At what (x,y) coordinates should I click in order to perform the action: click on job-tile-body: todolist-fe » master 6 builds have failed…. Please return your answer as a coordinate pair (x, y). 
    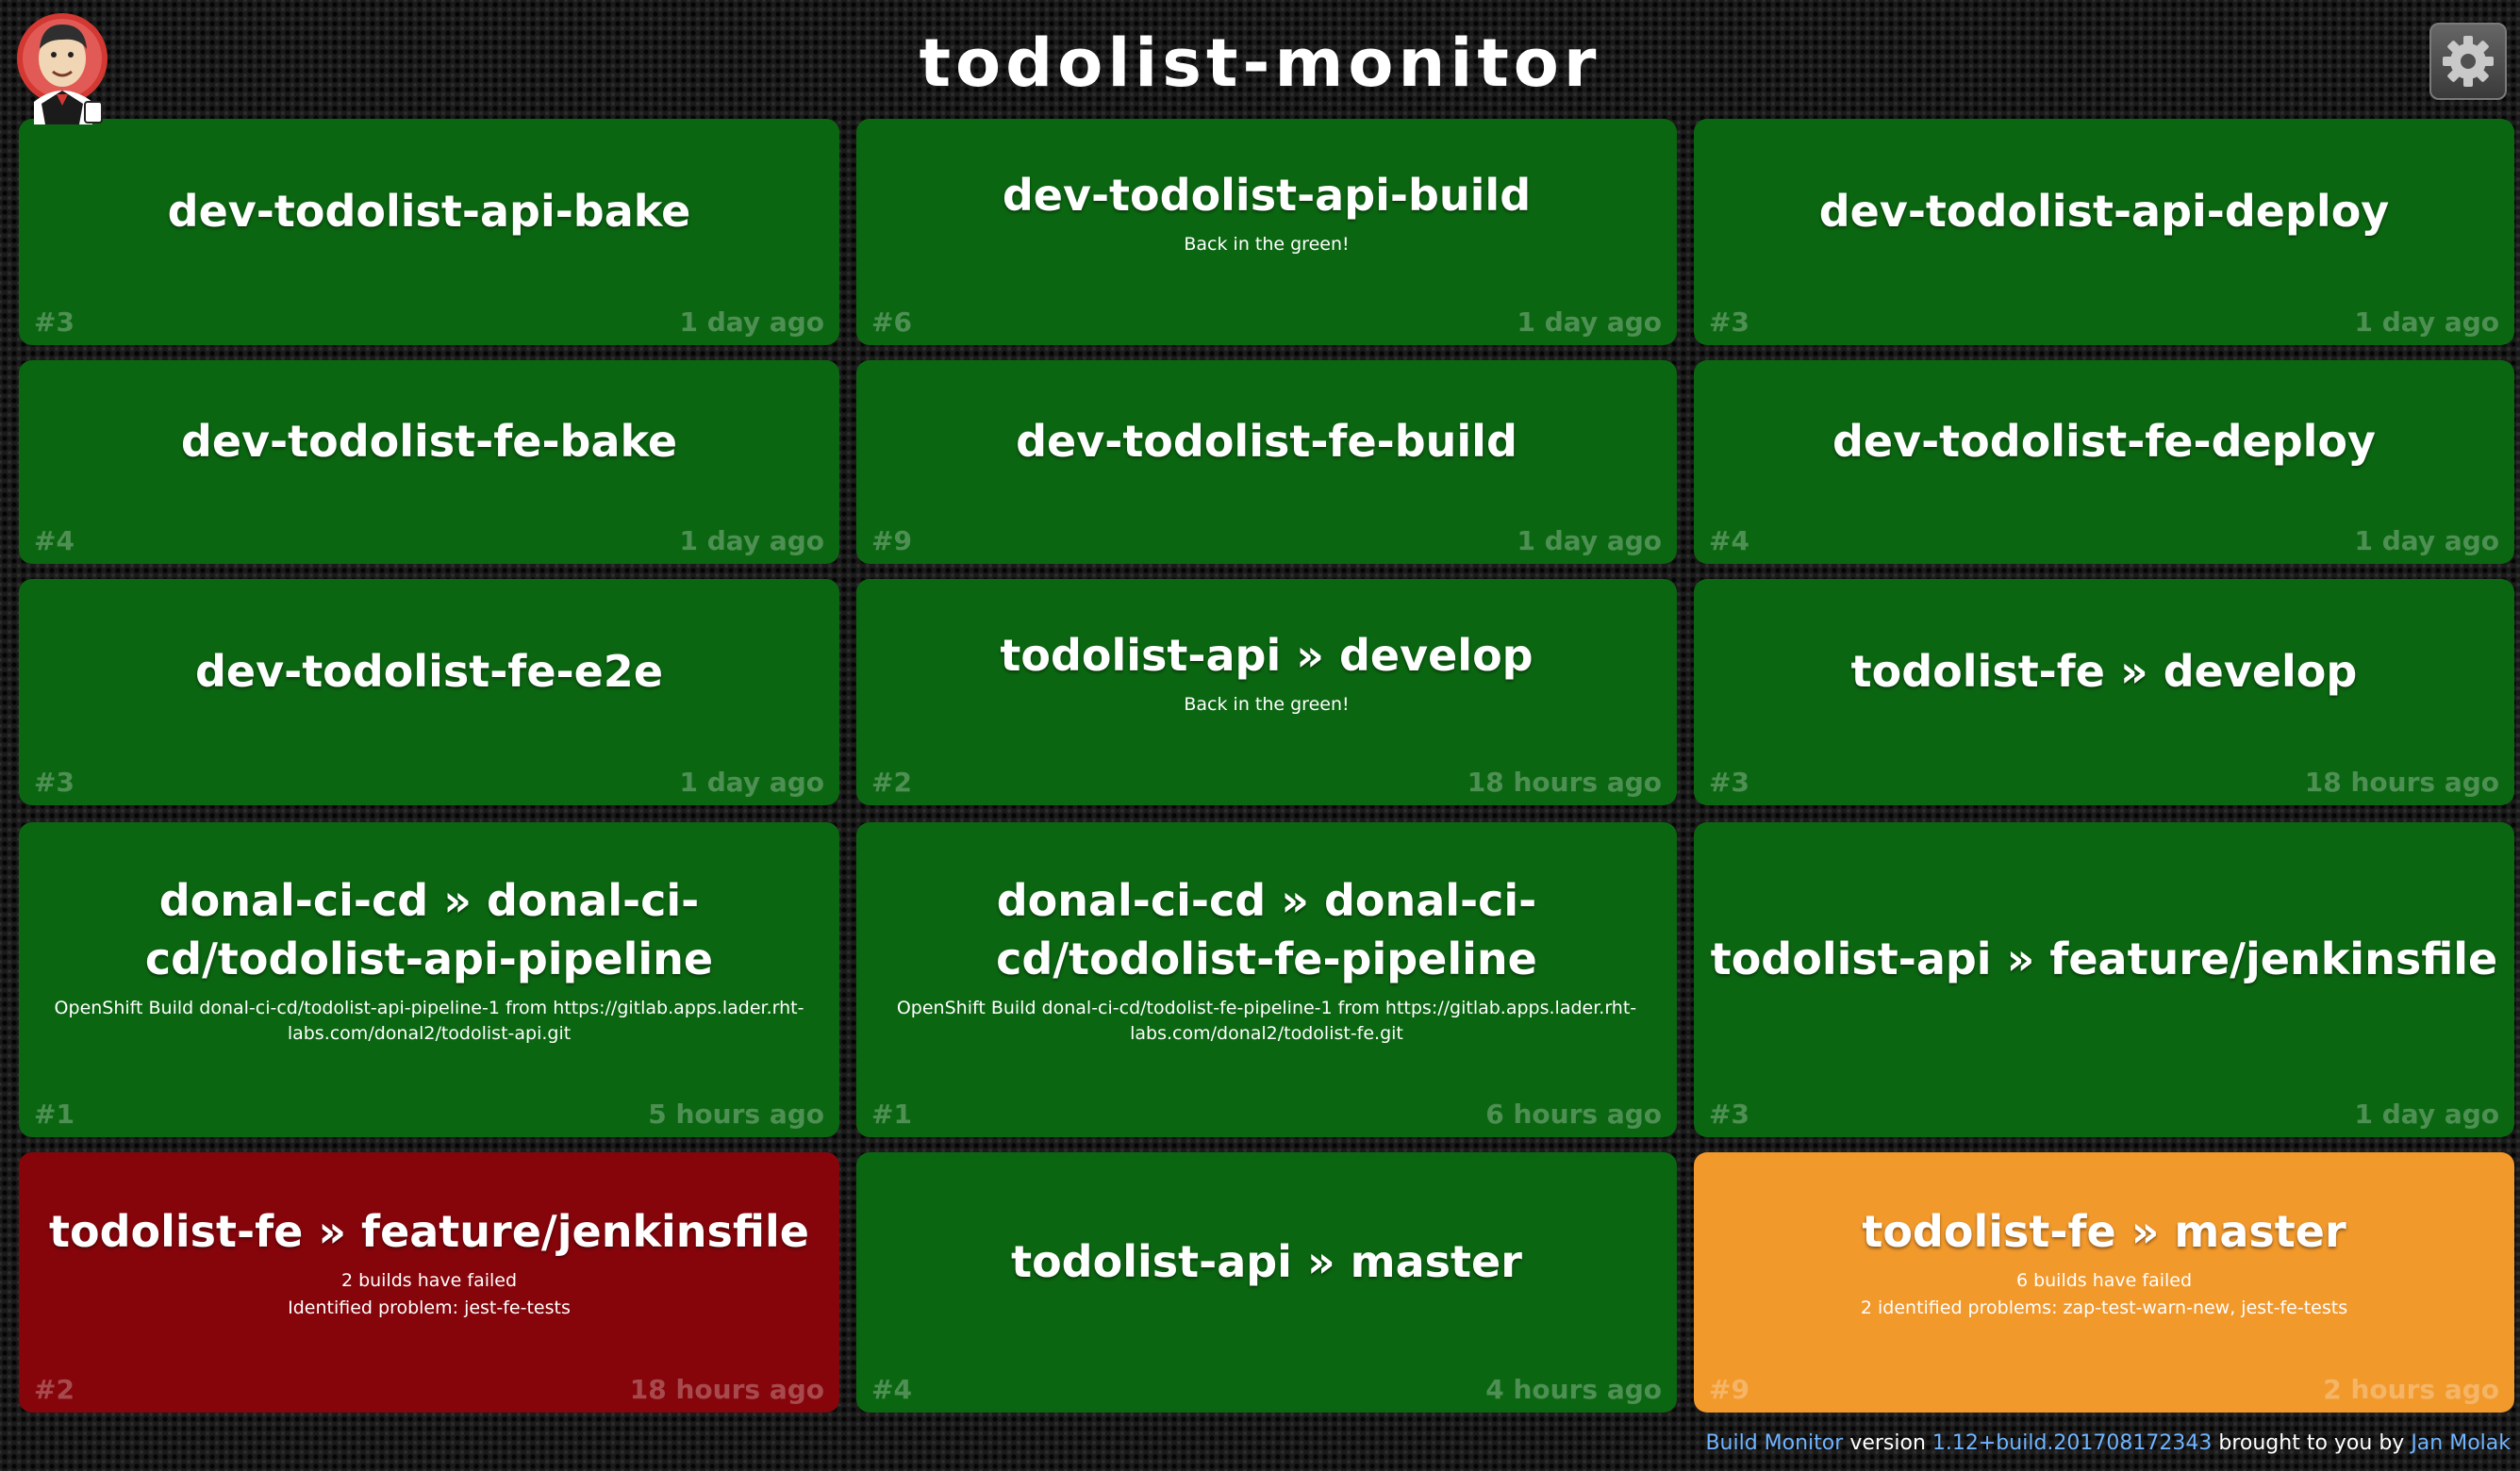
    Looking at the image, I should click on (2104, 1262).